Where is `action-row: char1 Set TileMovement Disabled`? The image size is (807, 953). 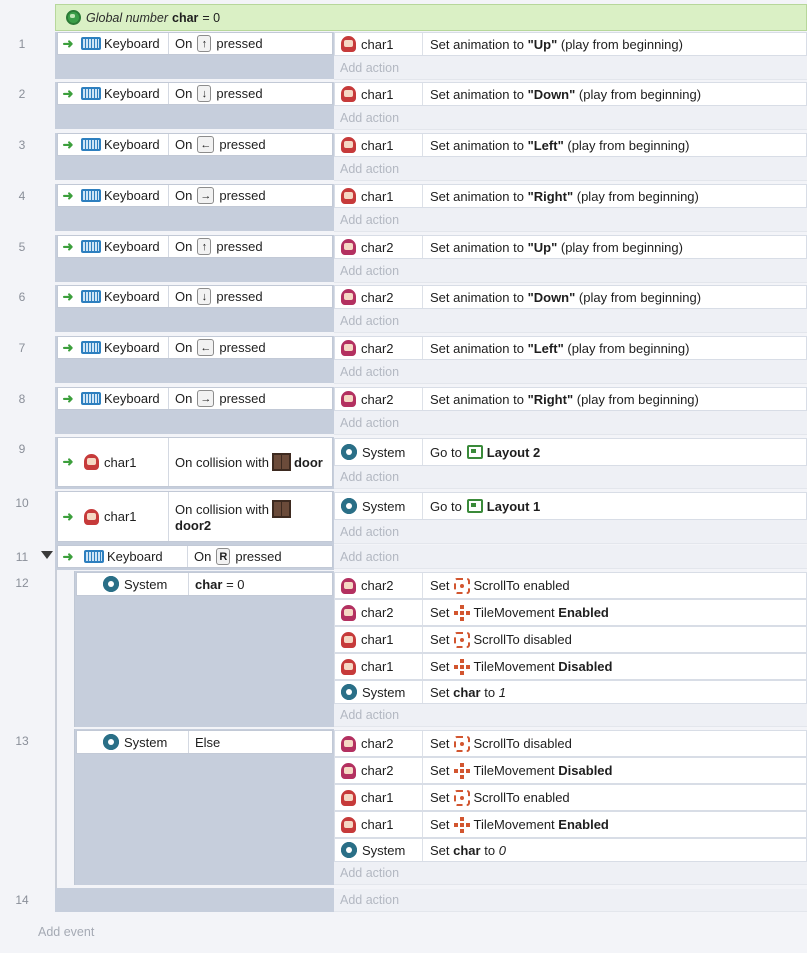 action-row: char1 Set TileMovement Disabled is located at coordinates (570, 666).